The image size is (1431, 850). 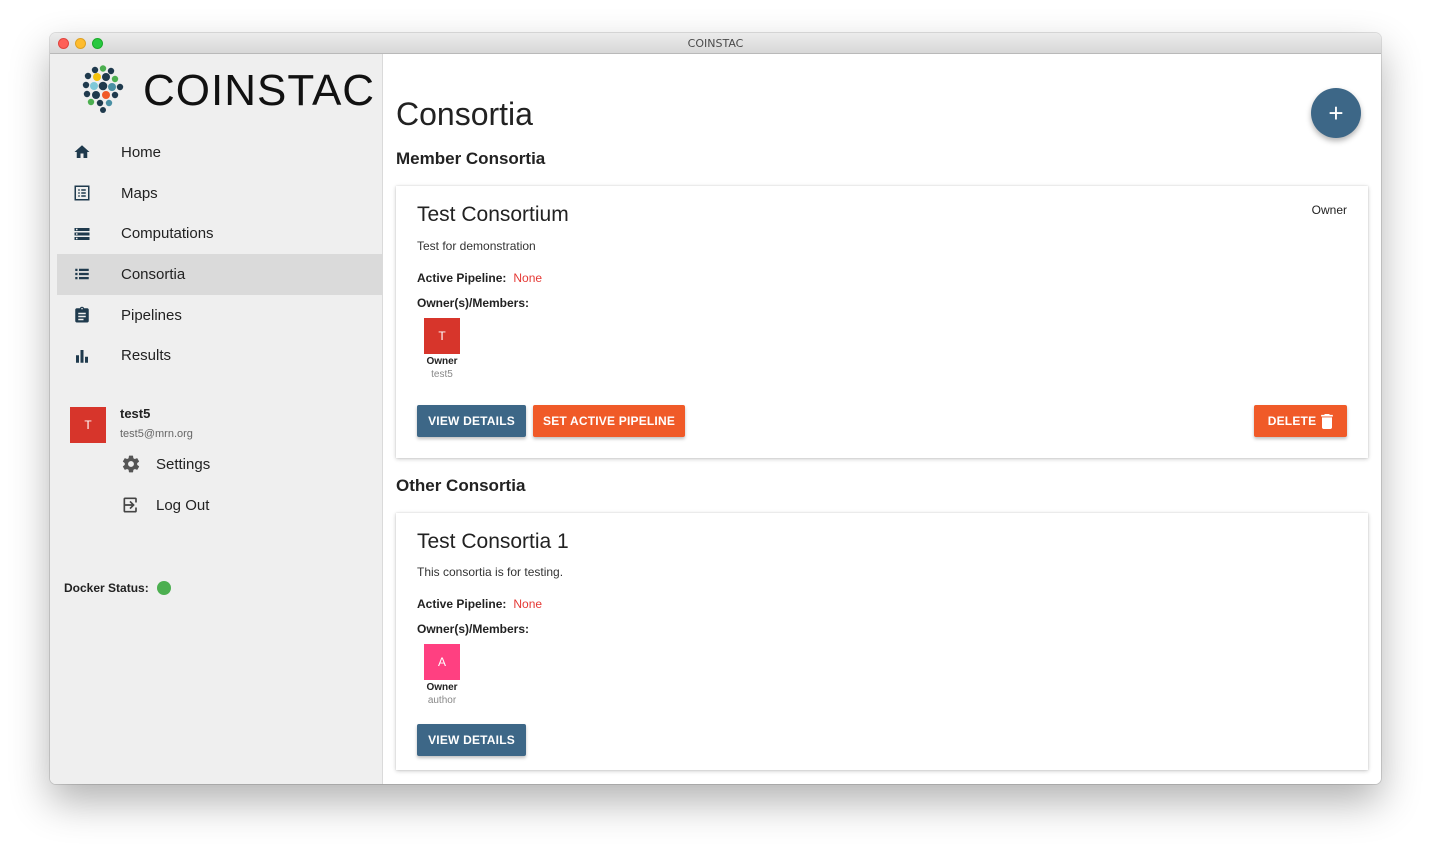 What do you see at coordinates (146, 356) in the screenshot?
I see `sidebar-item-label: Results` at bounding box center [146, 356].